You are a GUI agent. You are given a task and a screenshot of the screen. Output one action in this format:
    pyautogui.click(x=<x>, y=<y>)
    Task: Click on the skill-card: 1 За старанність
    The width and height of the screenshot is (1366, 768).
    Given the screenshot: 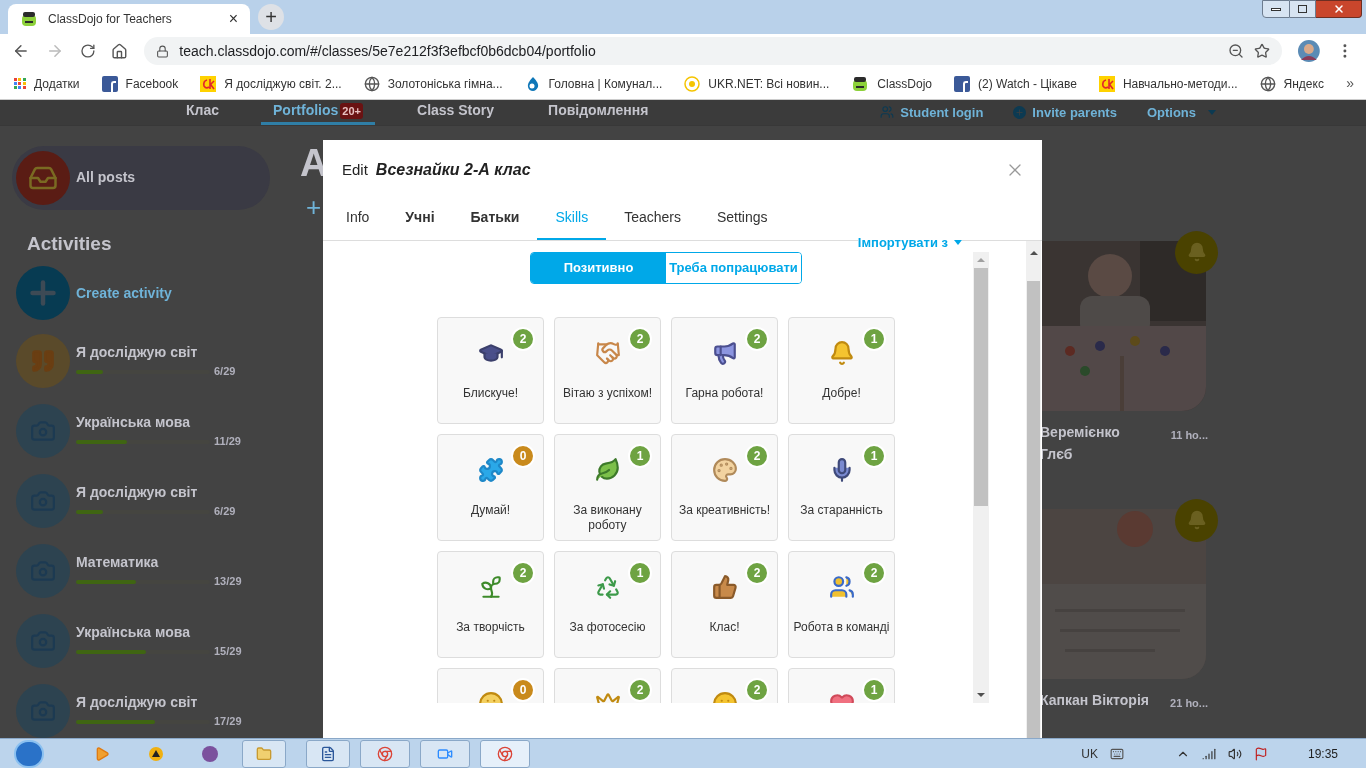 What is the action you would take?
    pyautogui.click(x=841, y=487)
    